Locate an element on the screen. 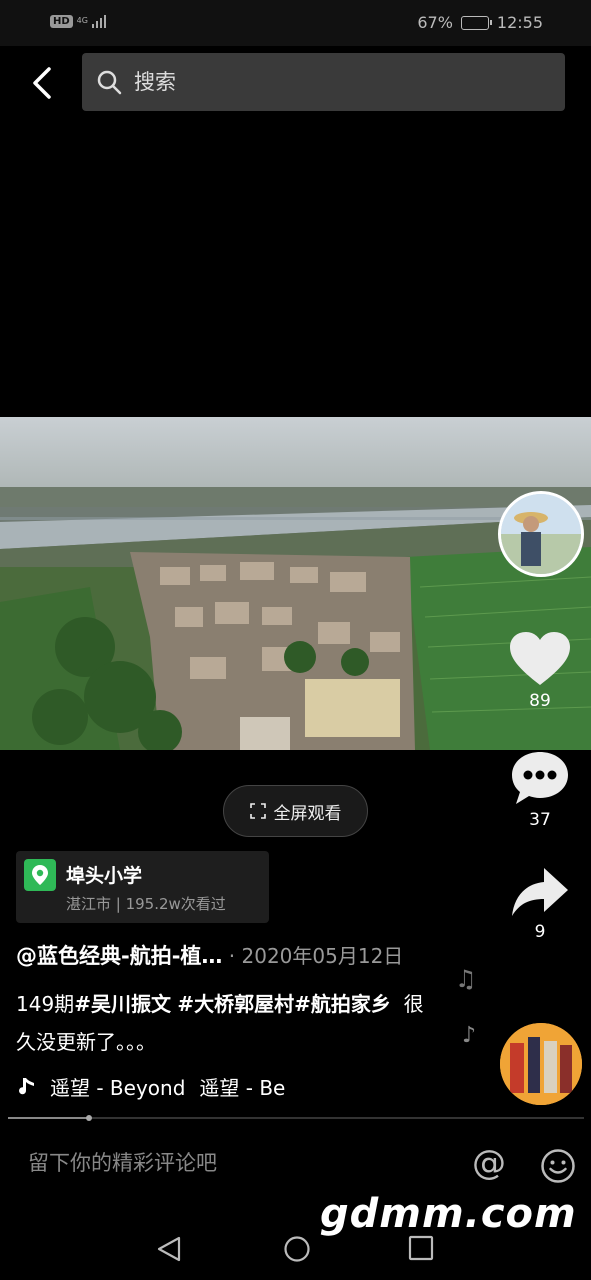 This screenshot has height=1280, width=591. desc-prefix: 149期 is located at coordinates (45, 1004).